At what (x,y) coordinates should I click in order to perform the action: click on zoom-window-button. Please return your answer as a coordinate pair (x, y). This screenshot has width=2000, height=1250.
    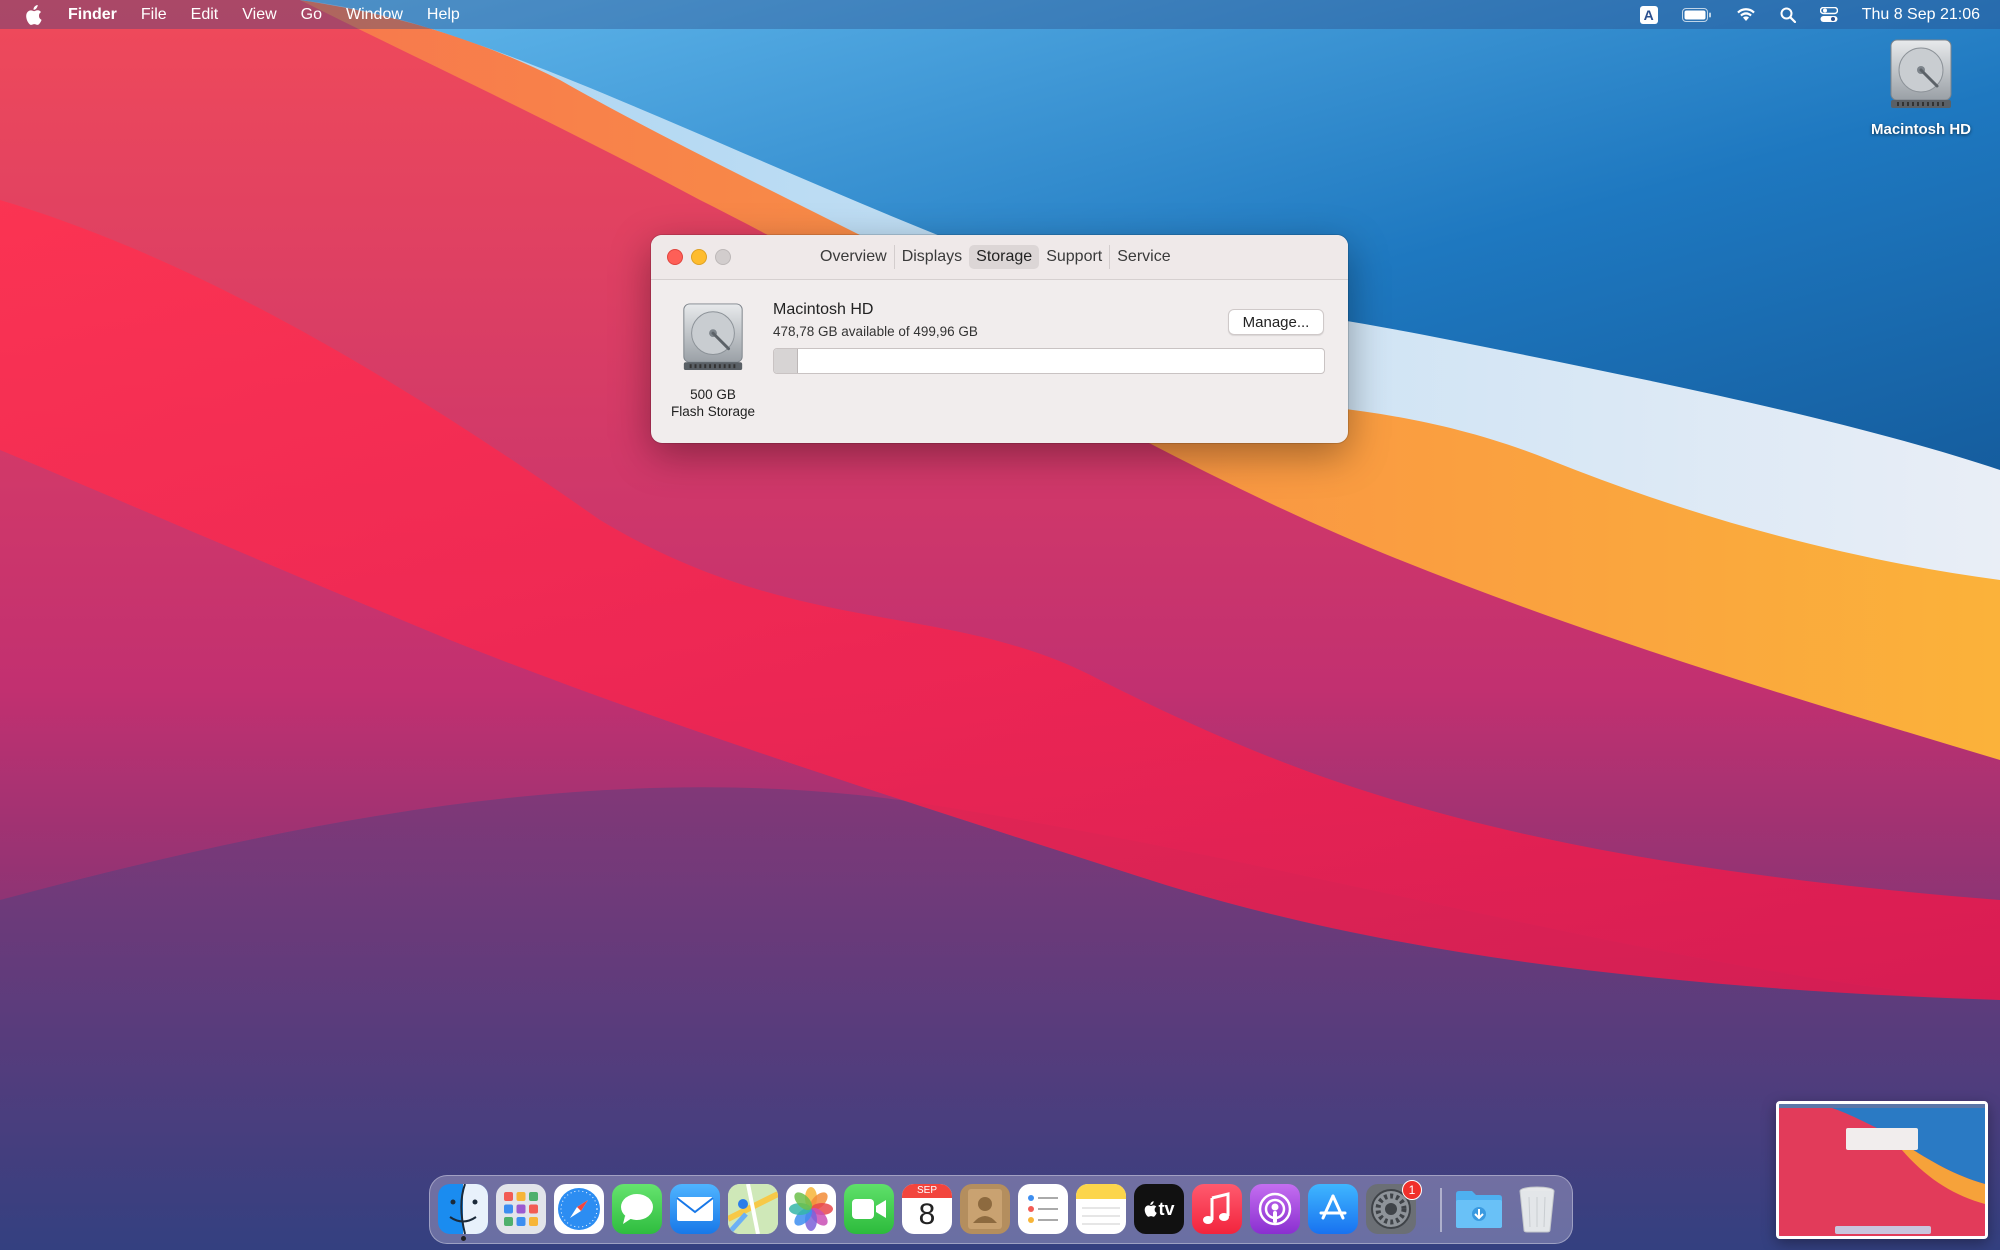
    Looking at the image, I should click on (723, 257).